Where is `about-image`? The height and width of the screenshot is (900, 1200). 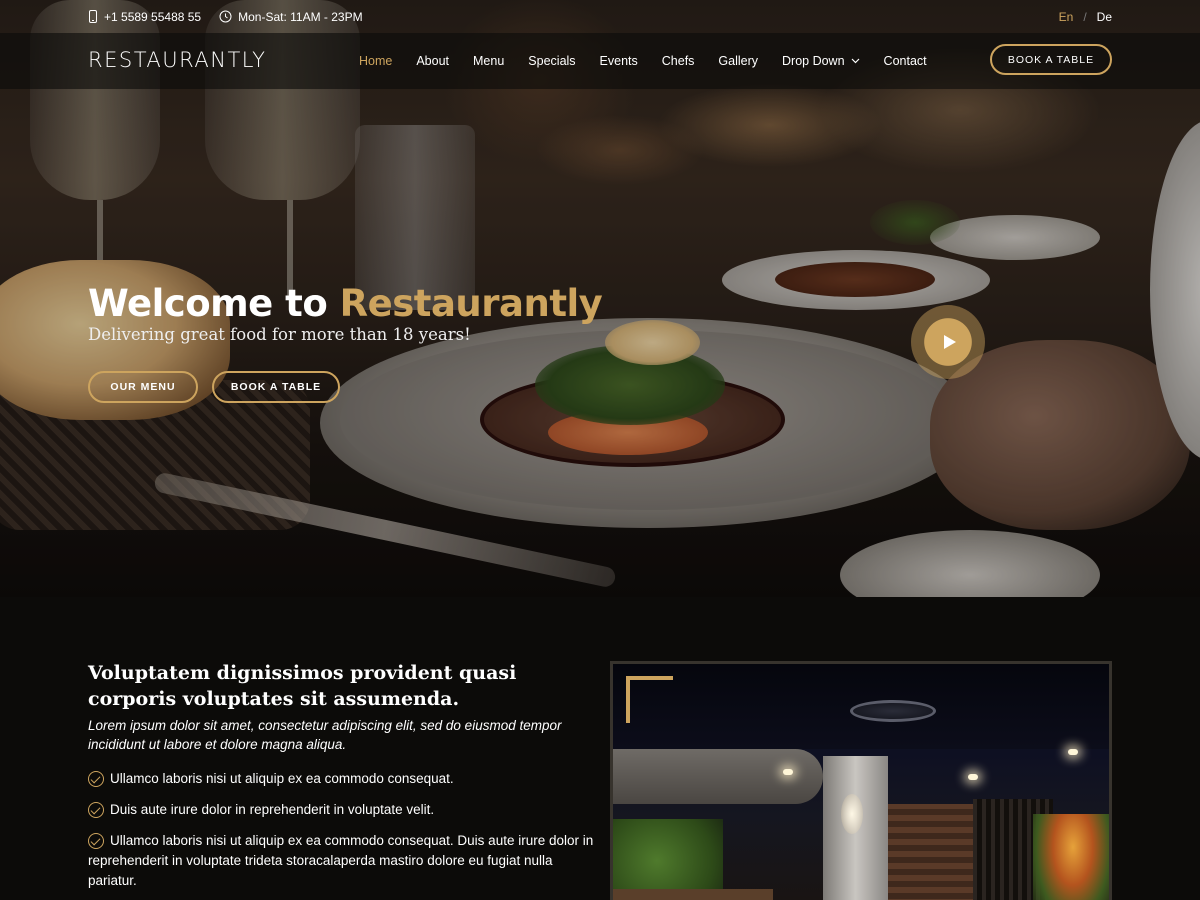 about-image is located at coordinates (861, 780).